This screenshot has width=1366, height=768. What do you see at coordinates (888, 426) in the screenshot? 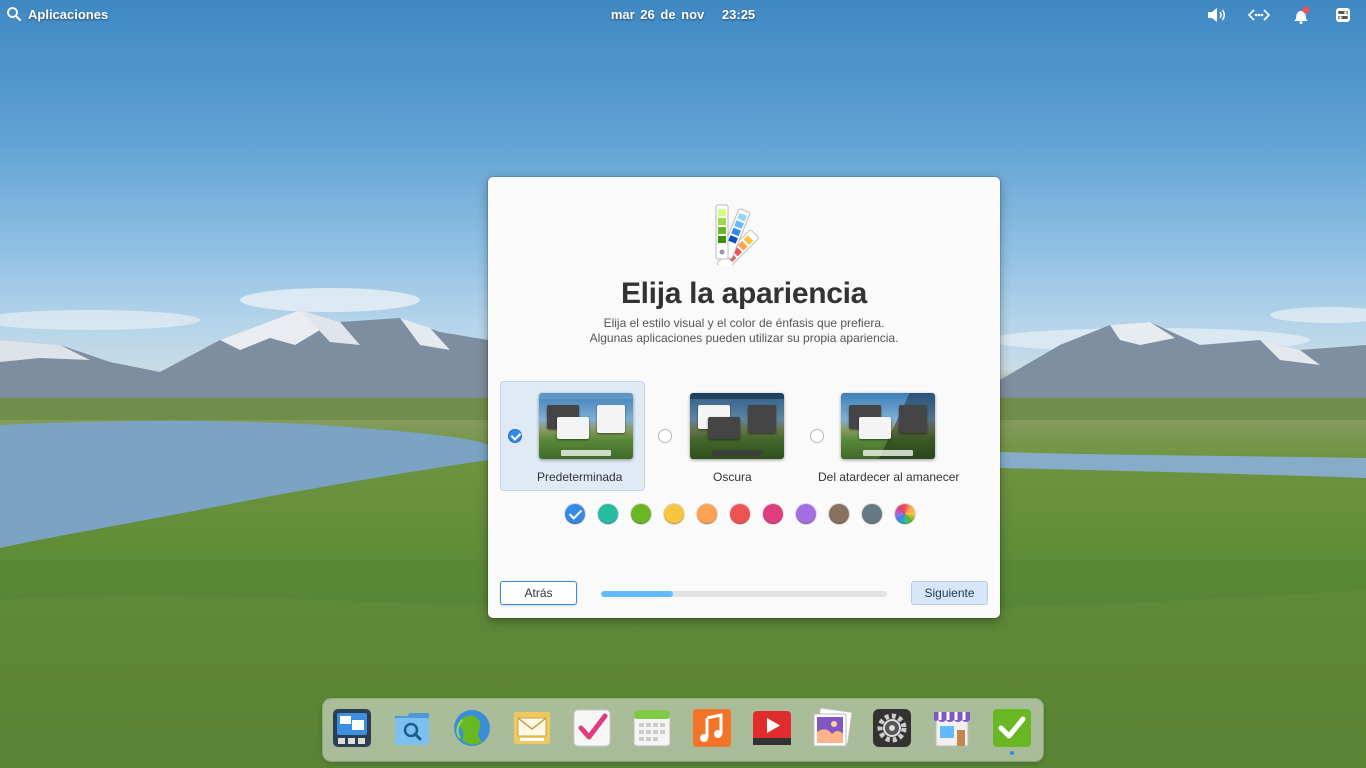
I see `style-preview-schedule` at bounding box center [888, 426].